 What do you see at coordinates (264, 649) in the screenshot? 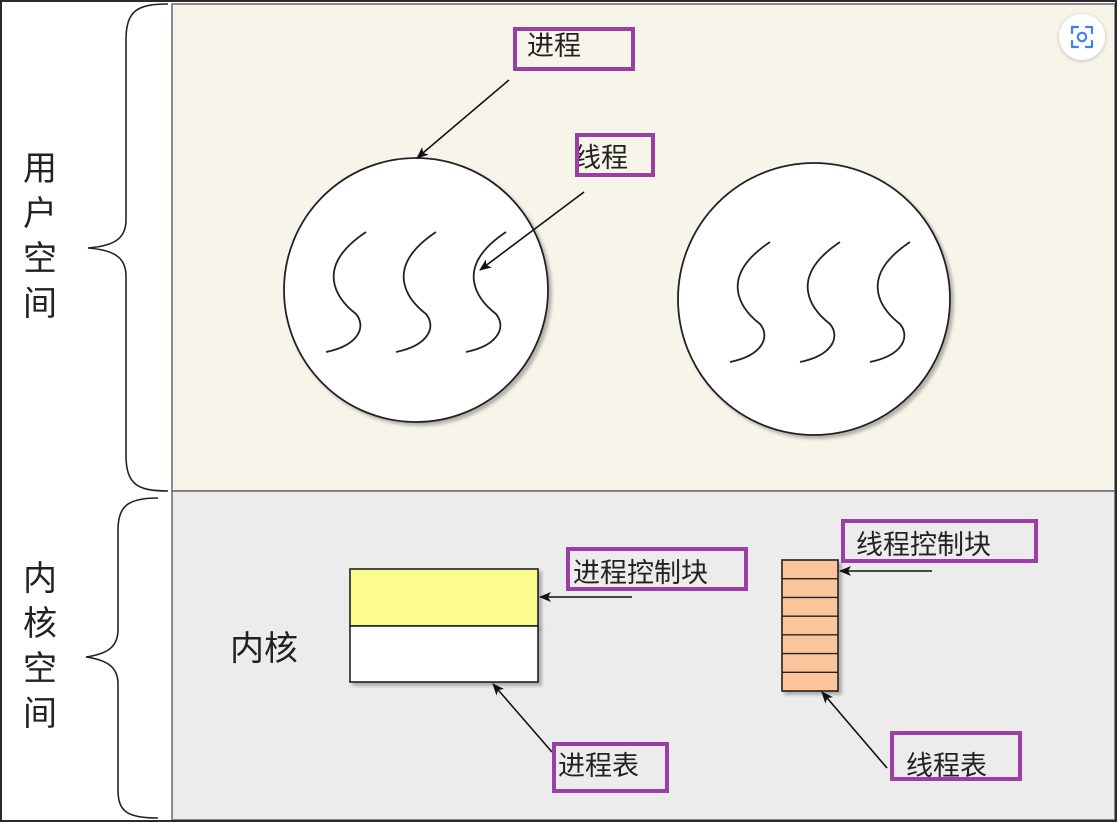
I see `kernel-label: 内核` at bounding box center [264, 649].